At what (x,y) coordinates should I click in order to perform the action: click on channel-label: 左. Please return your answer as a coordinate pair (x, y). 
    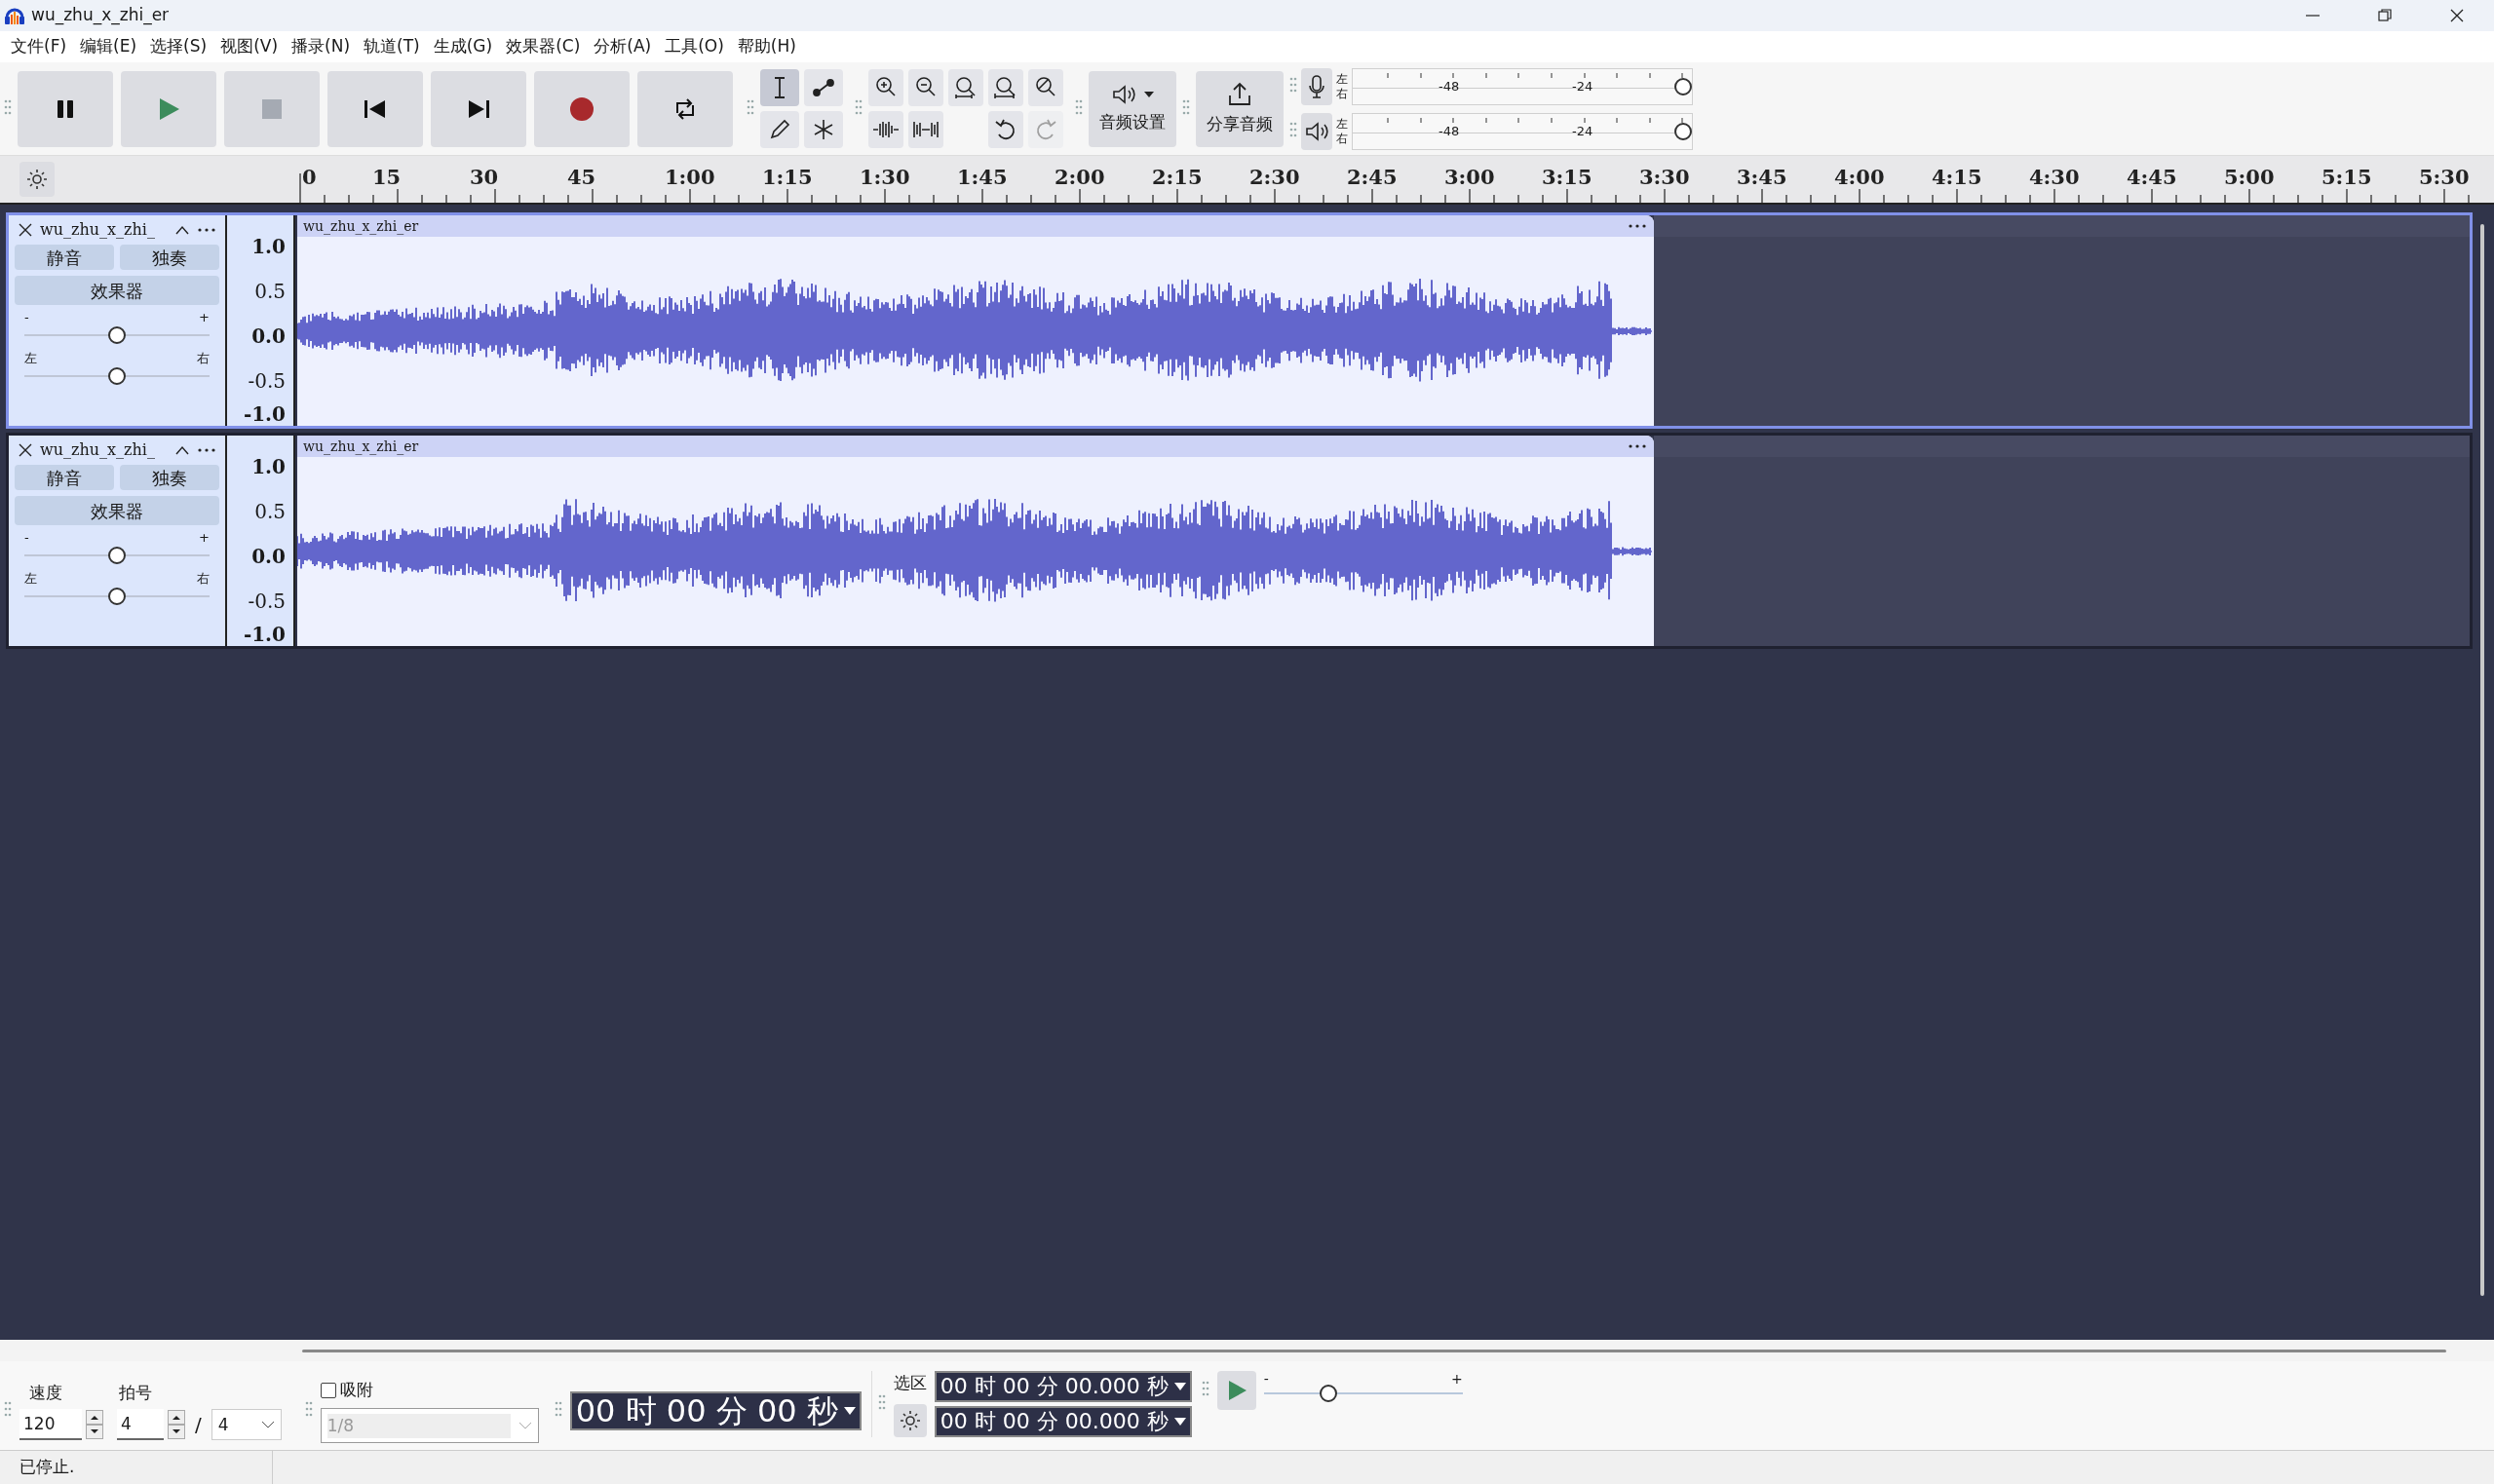
    Looking at the image, I should click on (1342, 124).